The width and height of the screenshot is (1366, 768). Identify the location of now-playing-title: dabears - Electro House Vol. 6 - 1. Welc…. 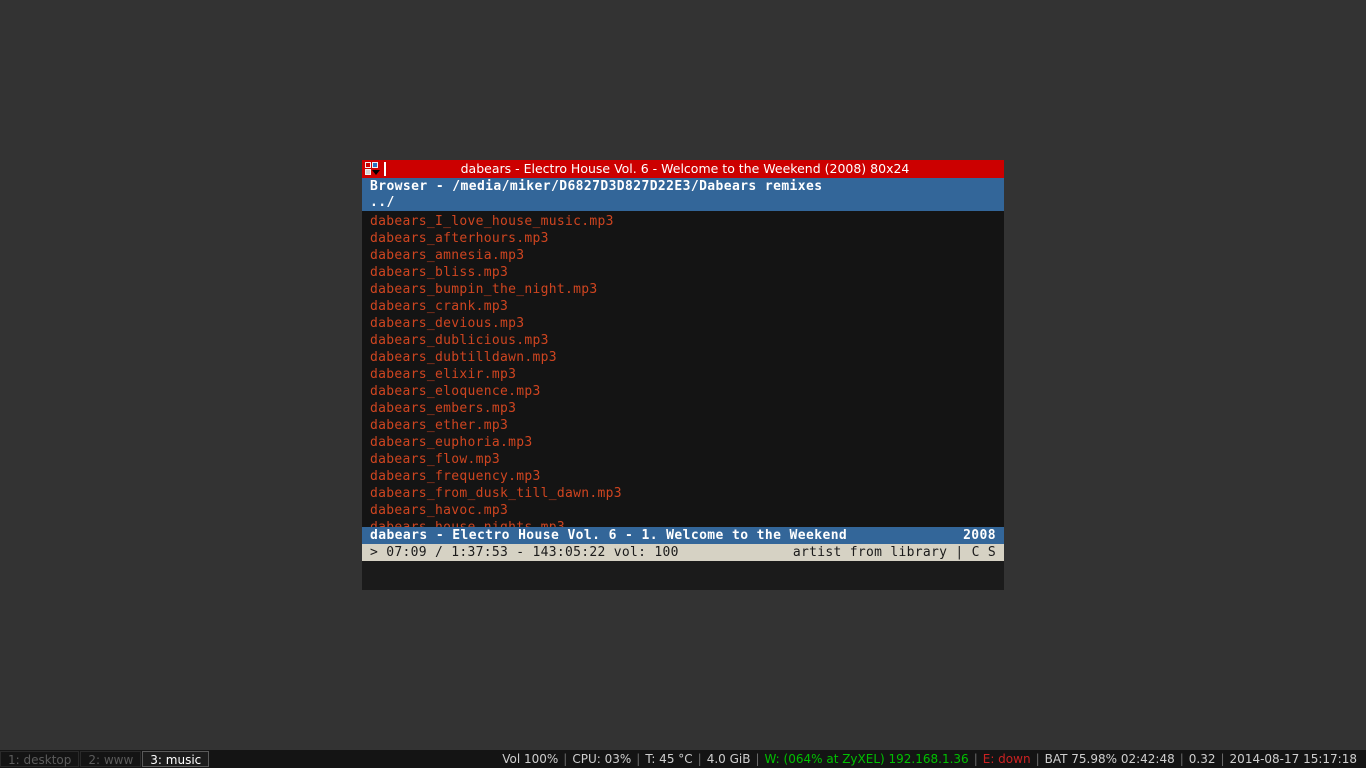
(609, 535).